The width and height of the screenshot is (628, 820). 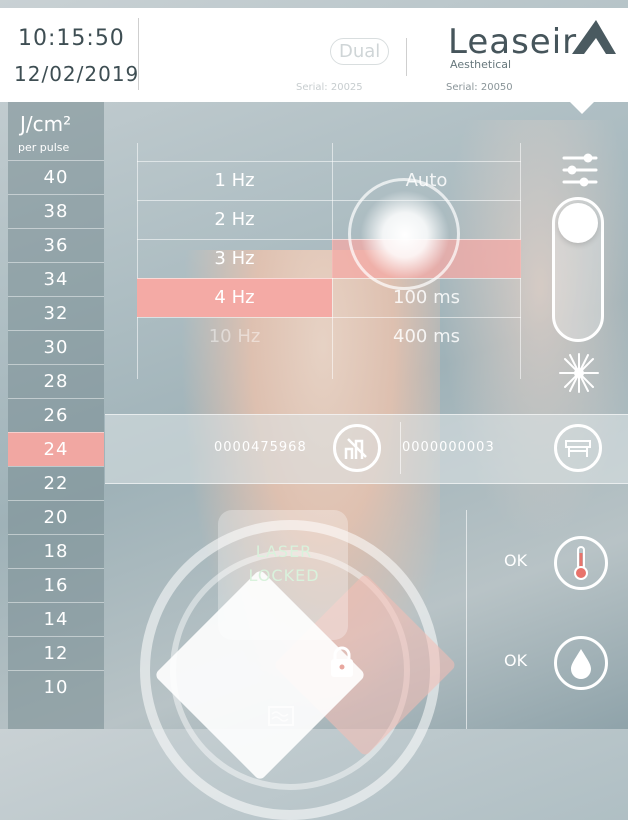 What do you see at coordinates (516, 660) in the screenshot?
I see `water-status: OK` at bounding box center [516, 660].